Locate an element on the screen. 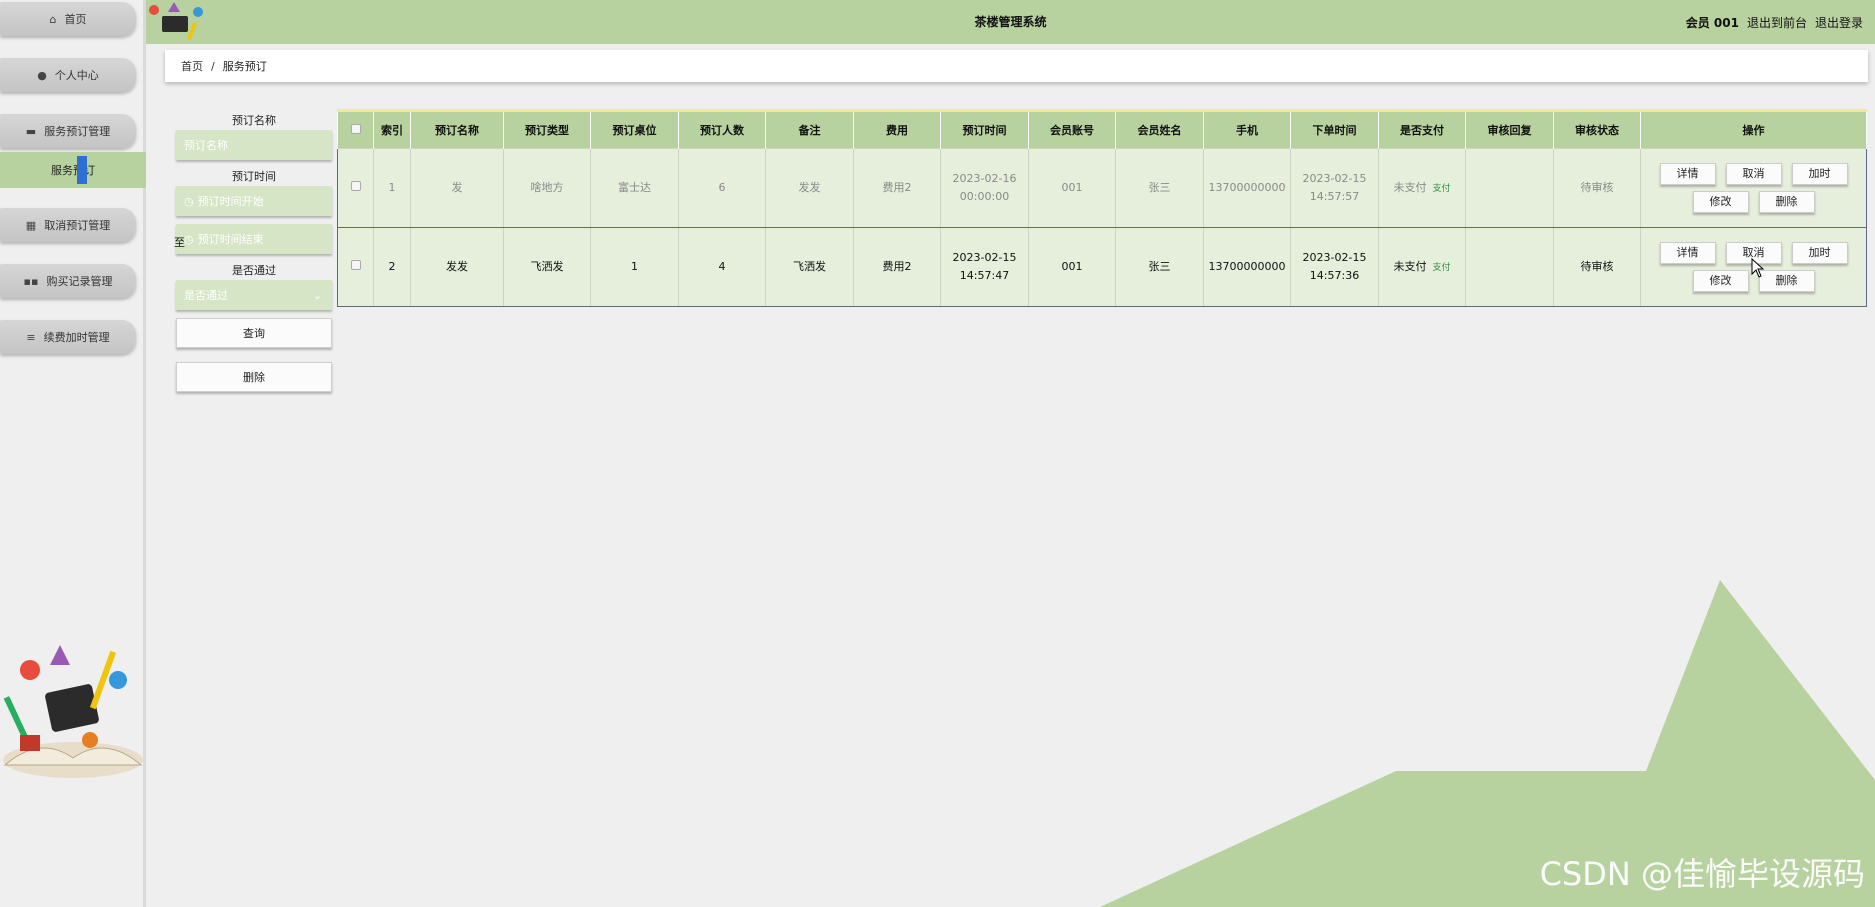 This screenshot has height=907, width=1875. apps-icon: ▪▪ is located at coordinates (31, 281).